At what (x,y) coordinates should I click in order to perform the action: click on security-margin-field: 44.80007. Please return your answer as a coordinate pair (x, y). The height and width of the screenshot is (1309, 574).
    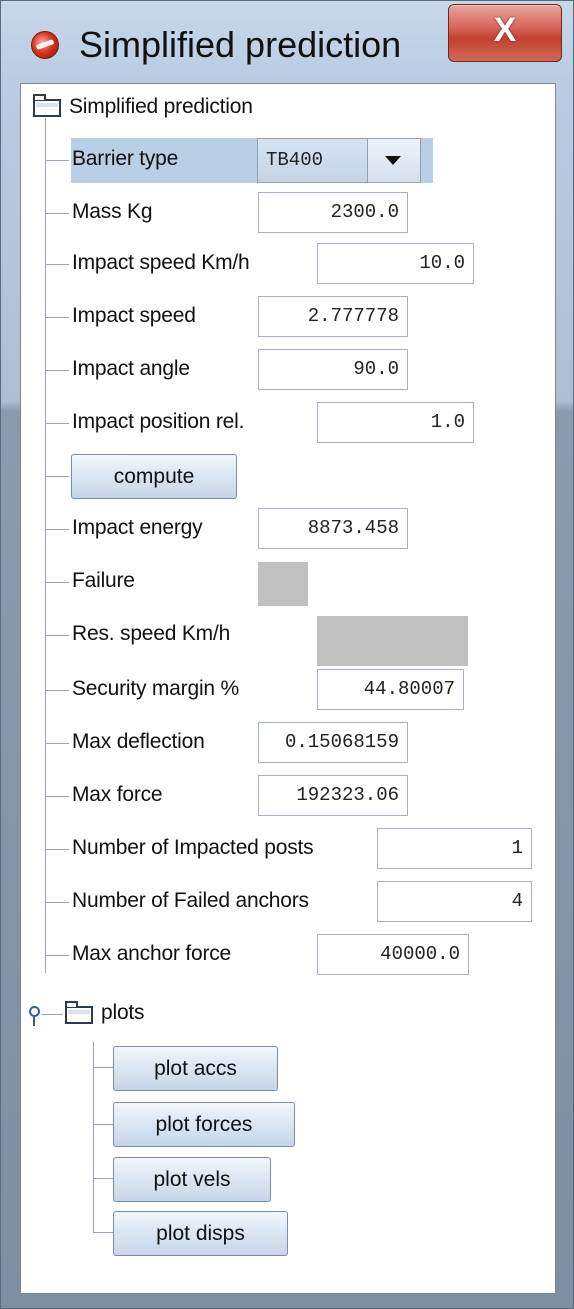
    Looking at the image, I should click on (390, 689).